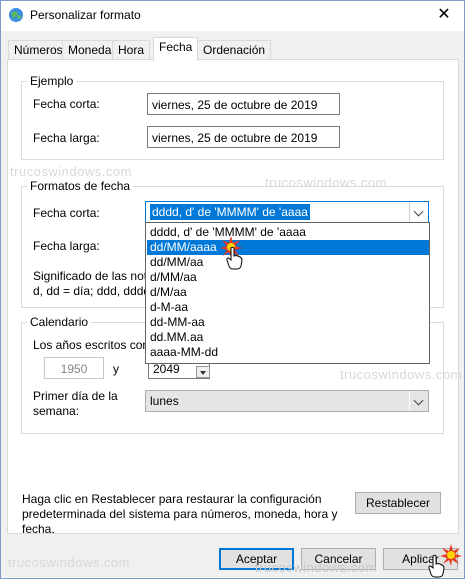 This screenshot has height=579, width=465. I want to click on short-date-format-combo: dddd, d' de 'MMMM' de 'aaaa, so click(287, 212).